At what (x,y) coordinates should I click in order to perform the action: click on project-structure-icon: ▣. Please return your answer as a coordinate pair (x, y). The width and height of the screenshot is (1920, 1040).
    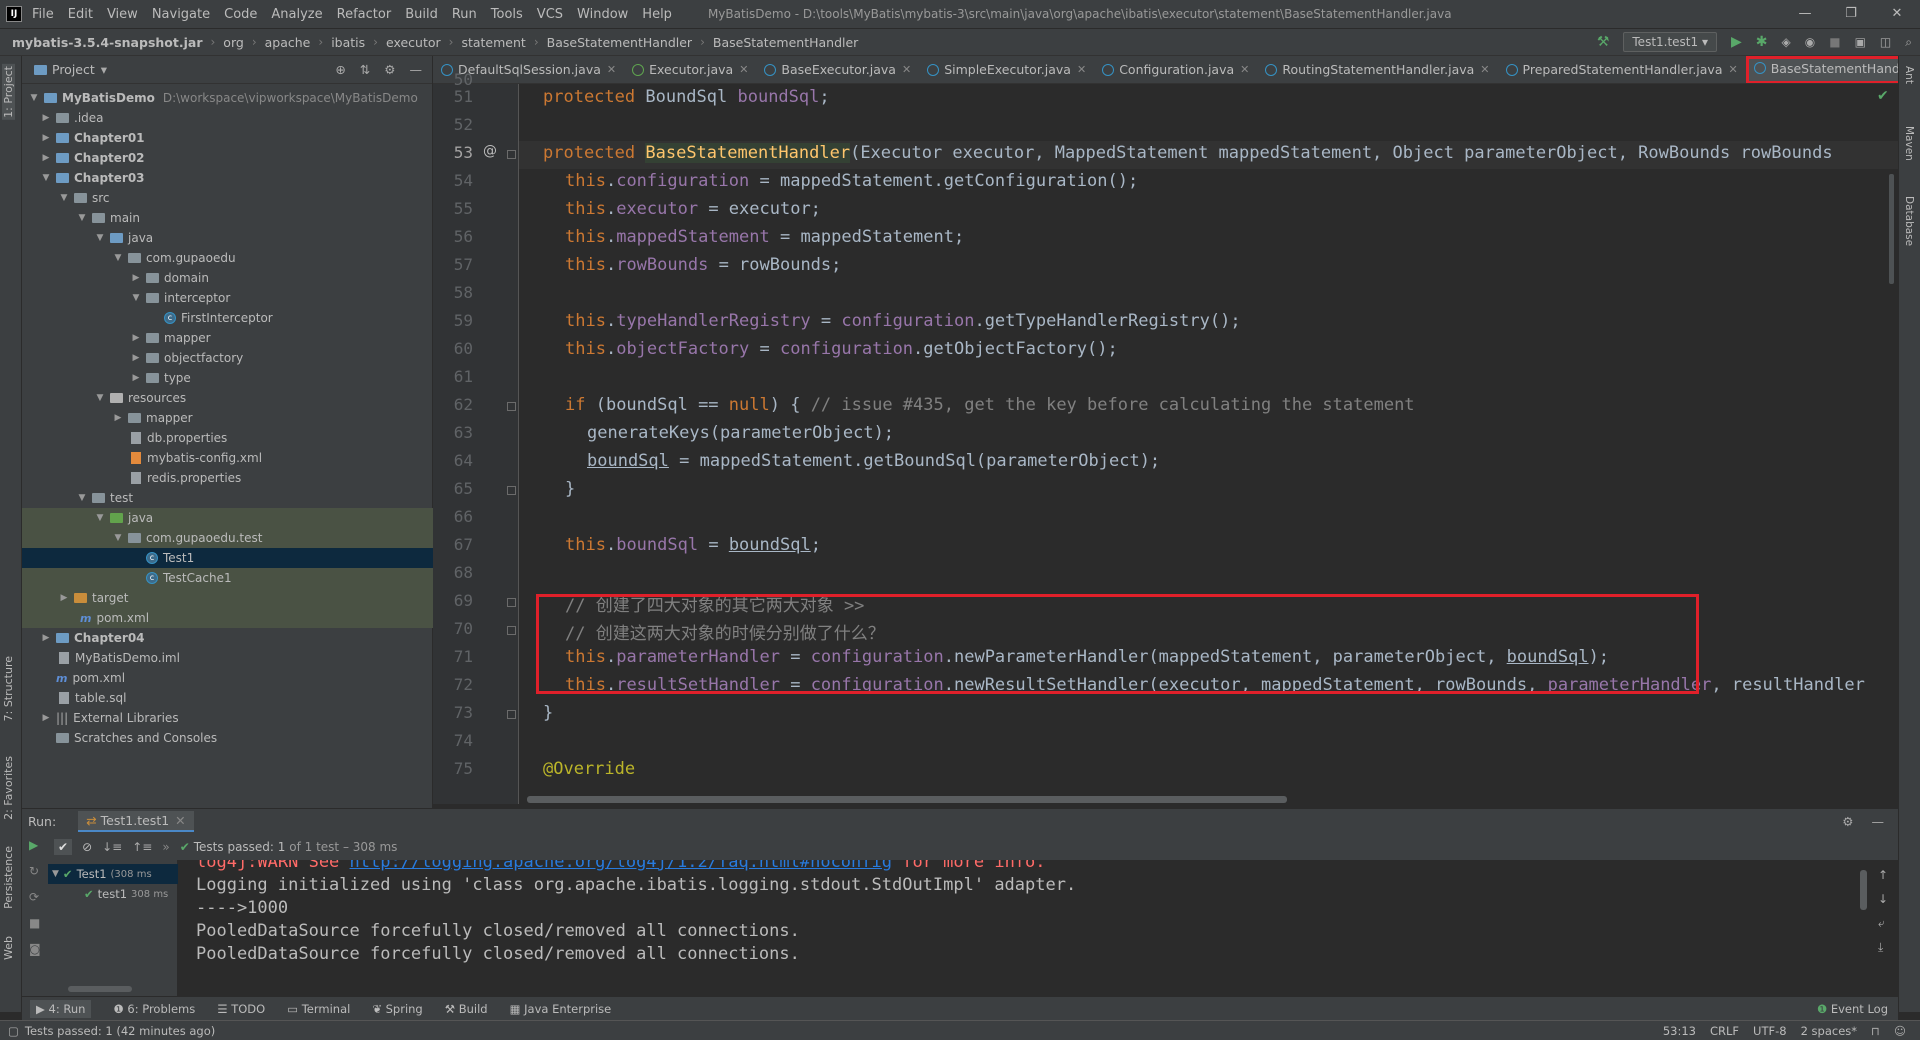
    Looking at the image, I should click on (1860, 42).